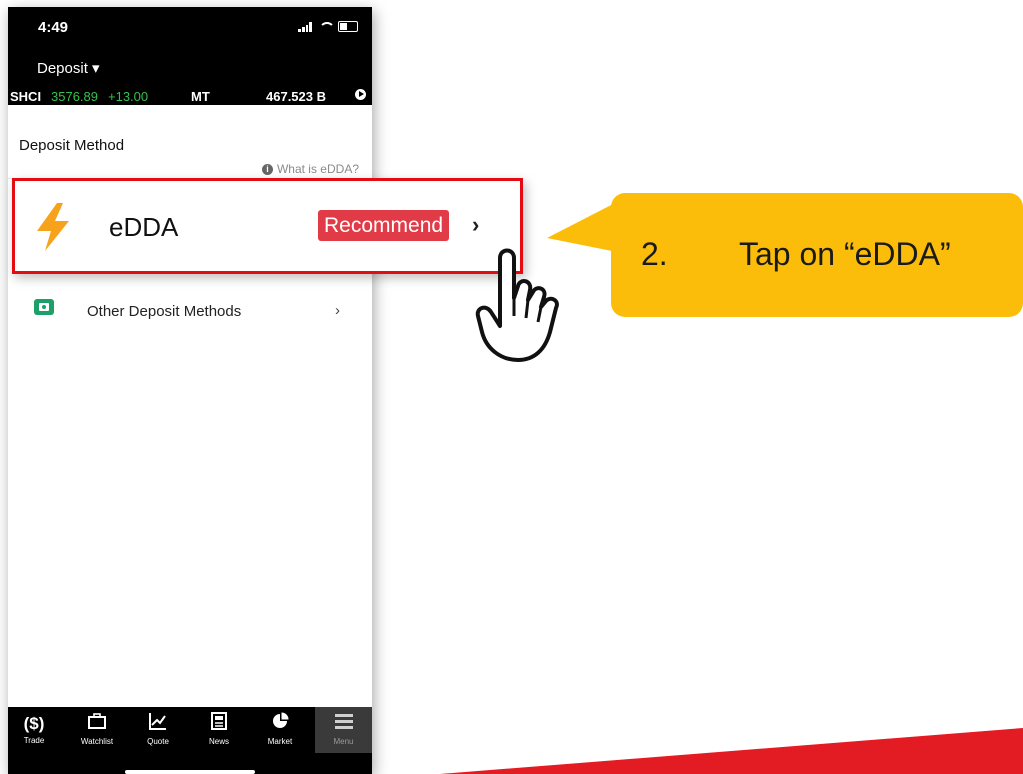 This screenshot has height=774, width=1023. Describe the element at coordinates (190, 96) in the screenshot. I see `index-ticker: SHCI 3576.89 +13.00 MT 467.523 B` at that location.